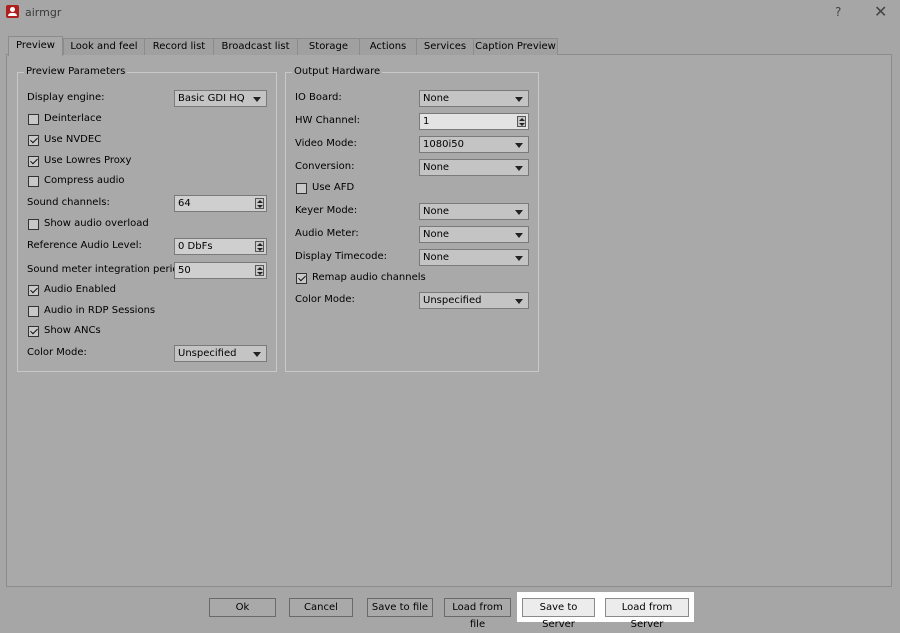  I want to click on reference-audio-value: 0 DbFs, so click(195, 246).